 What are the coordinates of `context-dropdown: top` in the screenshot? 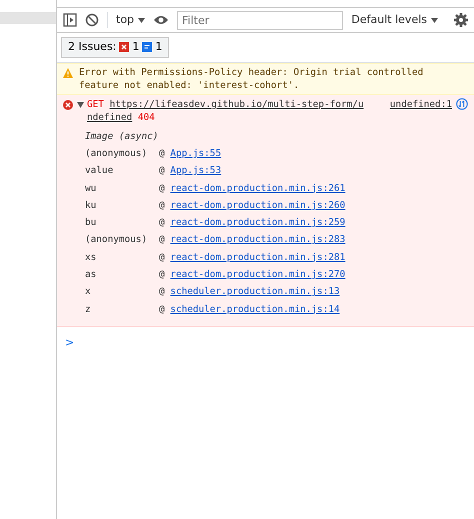 It's located at (126, 20).